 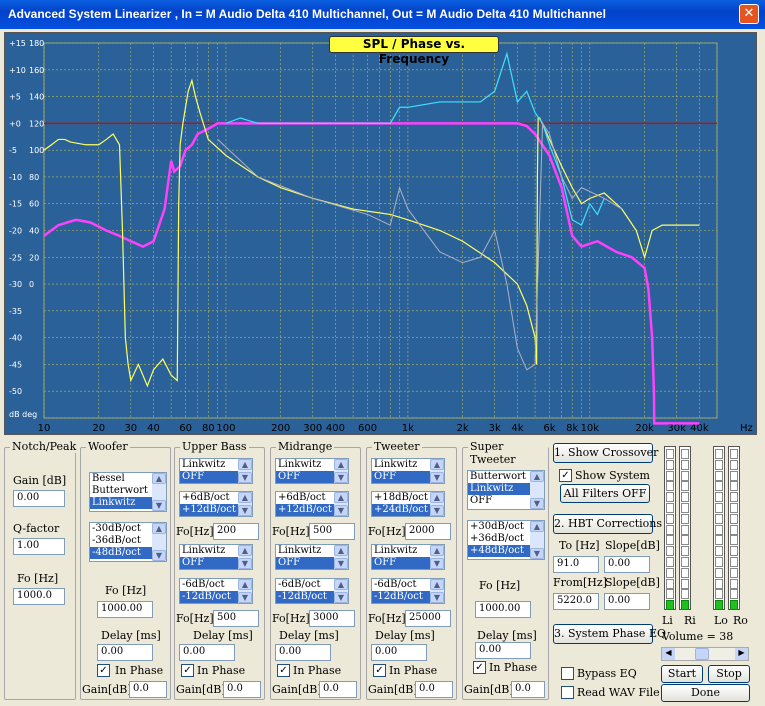 What do you see at coordinates (434, 689) in the screenshot?
I see `tweeter-gain-input: 0.0` at bounding box center [434, 689].